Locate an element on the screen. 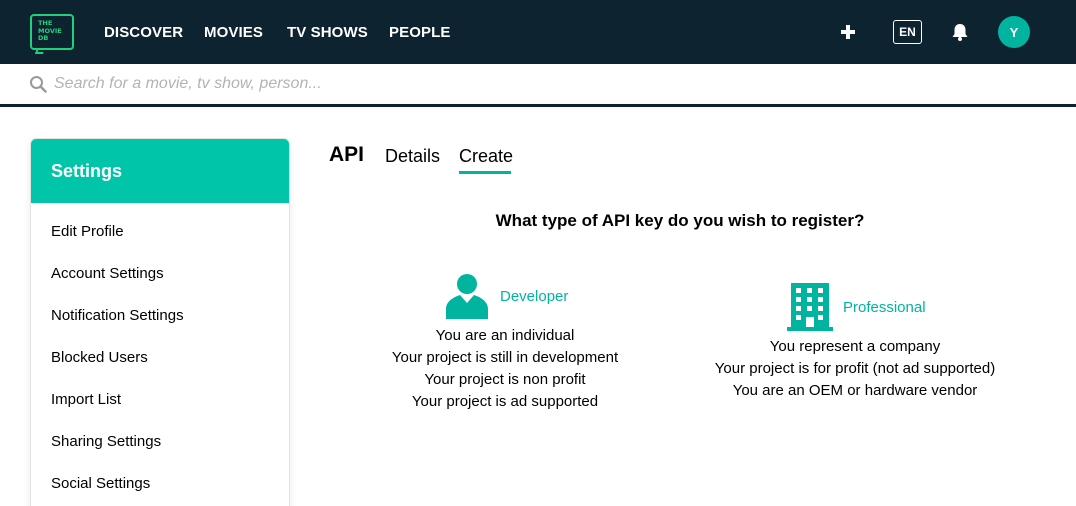 Image resolution: width=1076 pixels, height=506 pixels. professional-line: You are an OEM or hardware vendor is located at coordinates (855, 390).